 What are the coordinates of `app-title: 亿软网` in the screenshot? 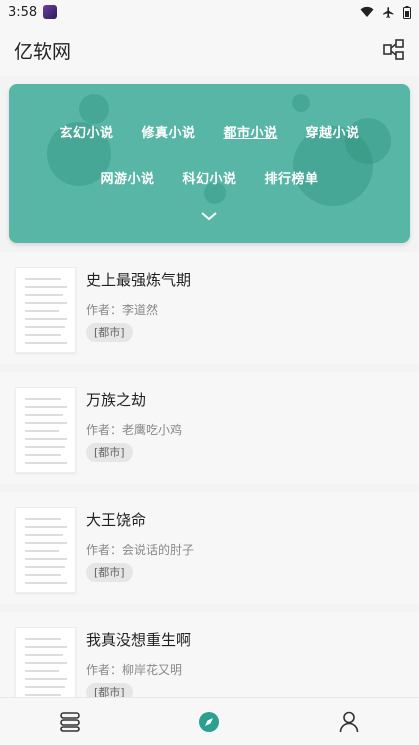 It's located at (43, 51).